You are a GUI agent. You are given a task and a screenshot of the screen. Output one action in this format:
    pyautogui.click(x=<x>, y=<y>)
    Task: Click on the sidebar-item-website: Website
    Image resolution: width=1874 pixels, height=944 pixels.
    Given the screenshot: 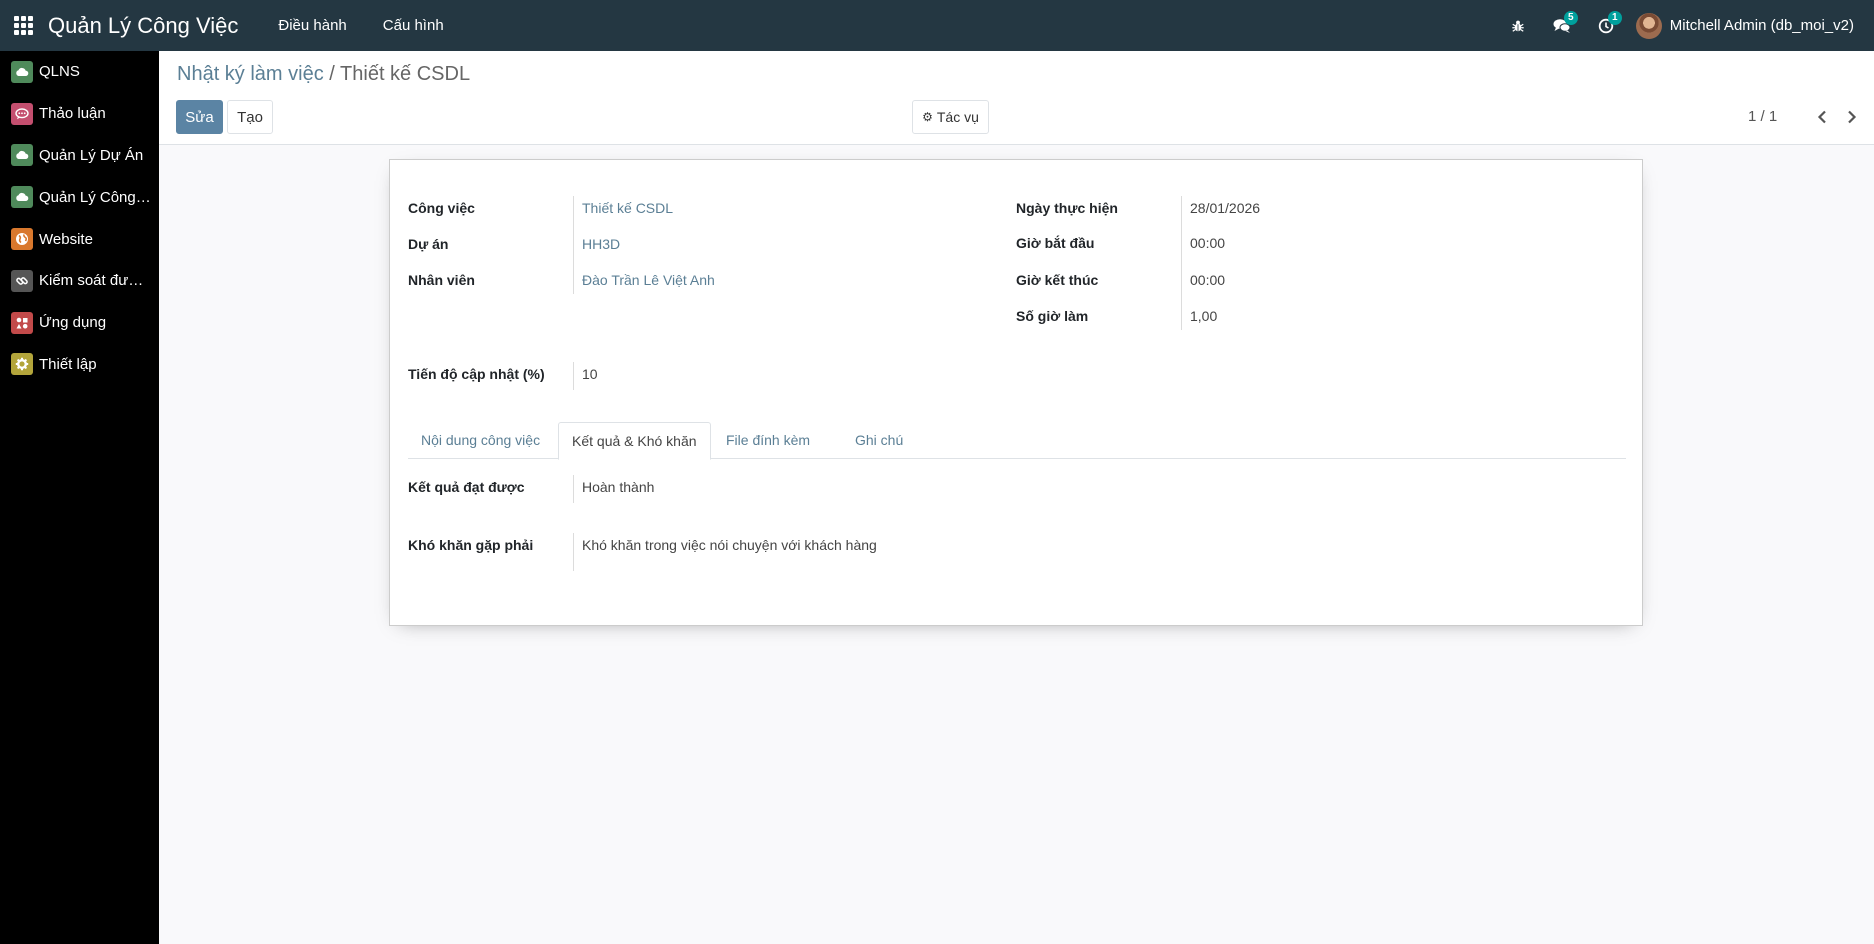 What is the action you would take?
    pyautogui.click(x=79, y=239)
    